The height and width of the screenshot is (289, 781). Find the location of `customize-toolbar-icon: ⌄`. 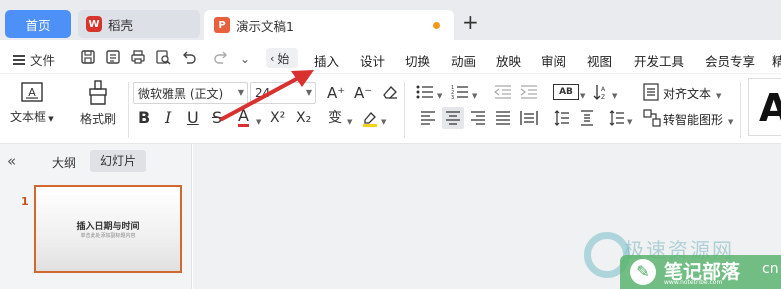

customize-toolbar-icon: ⌄ is located at coordinates (245, 59).